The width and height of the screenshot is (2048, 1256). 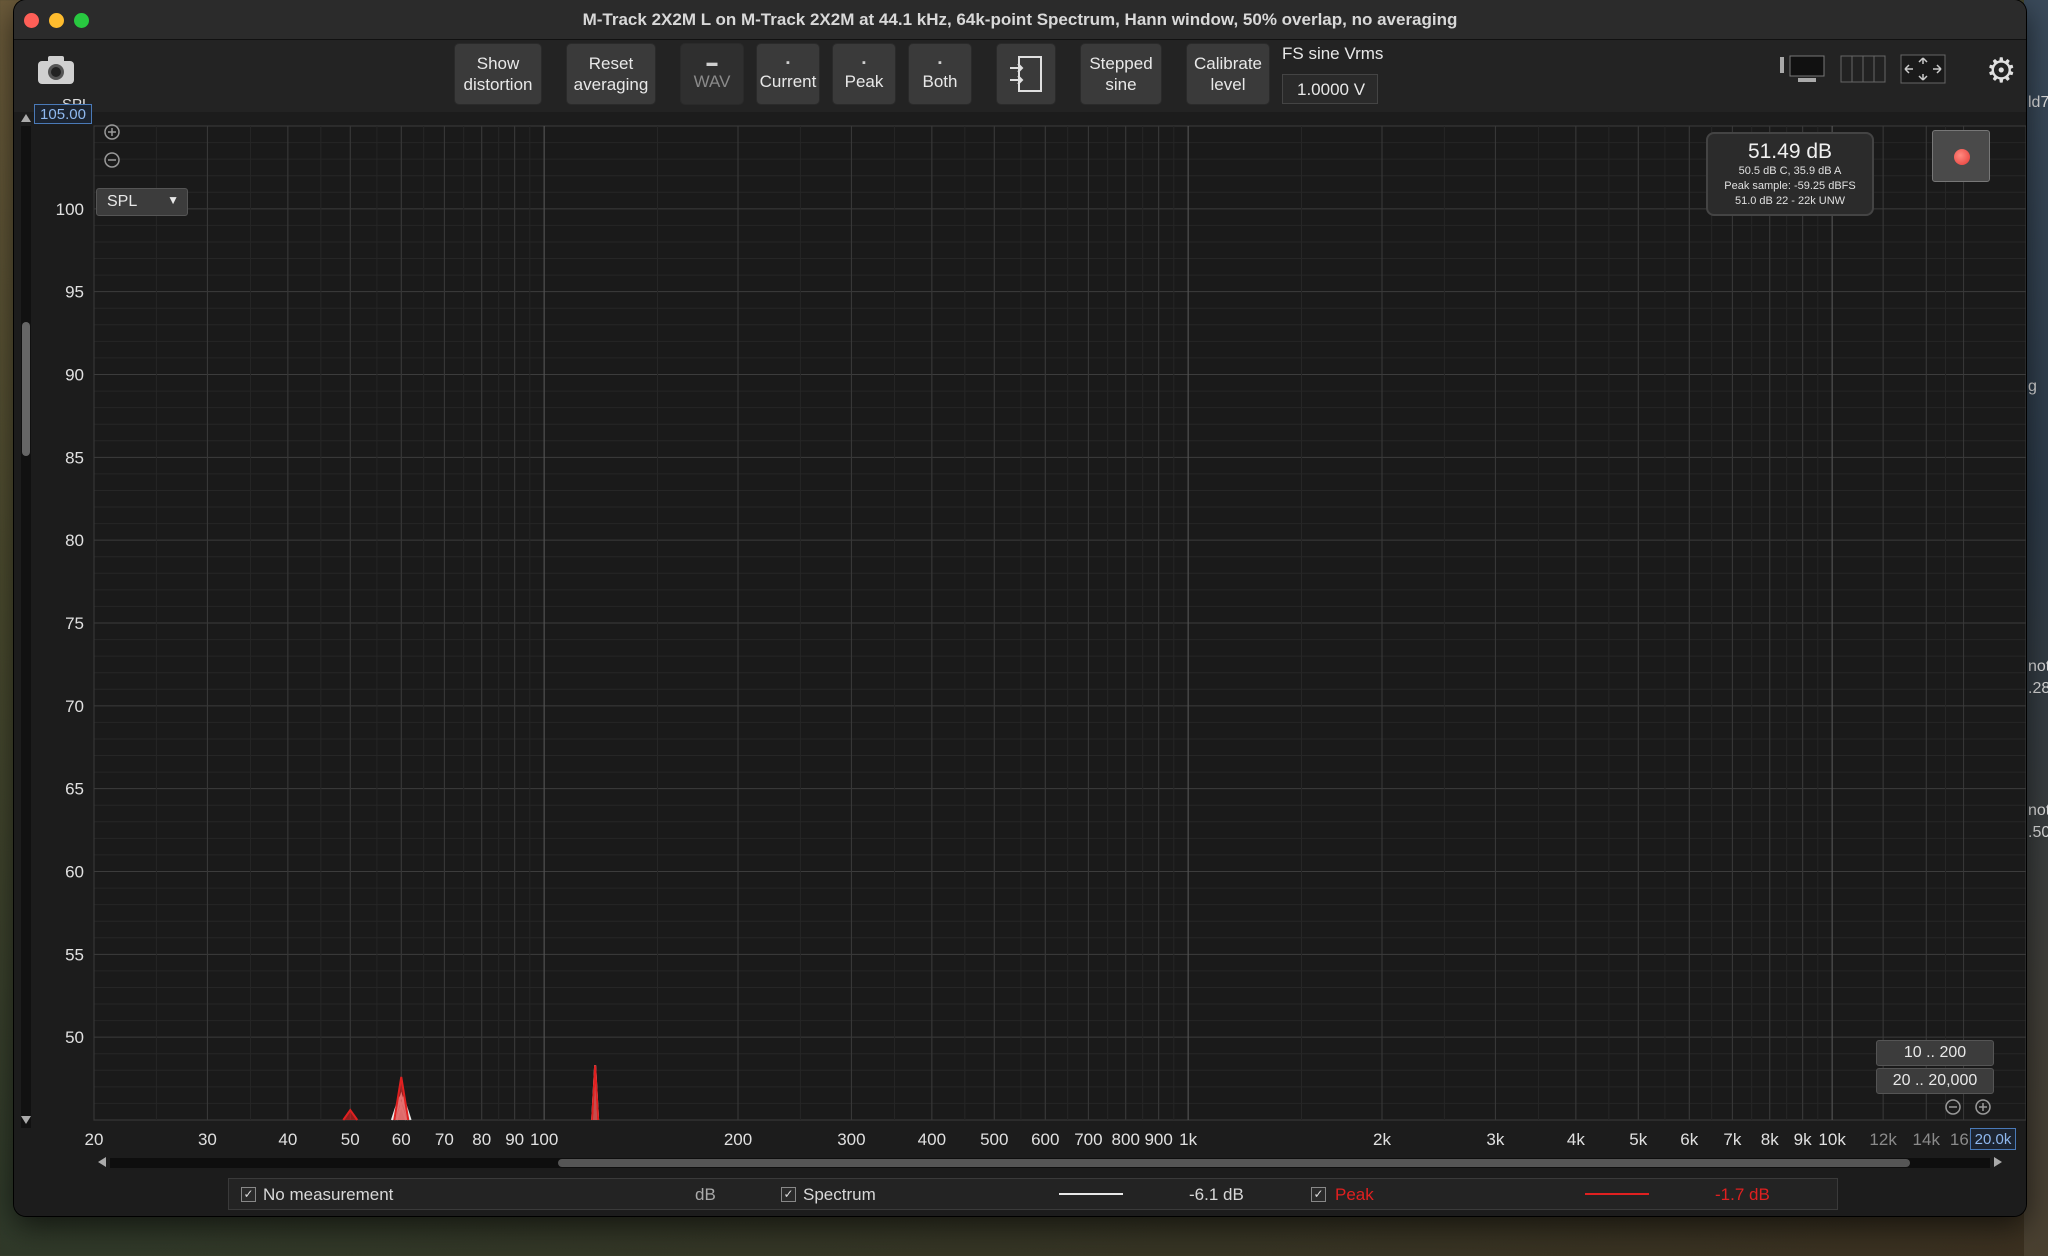 I want to click on stepped-sine-button: Stepped sine, so click(x=1121, y=74).